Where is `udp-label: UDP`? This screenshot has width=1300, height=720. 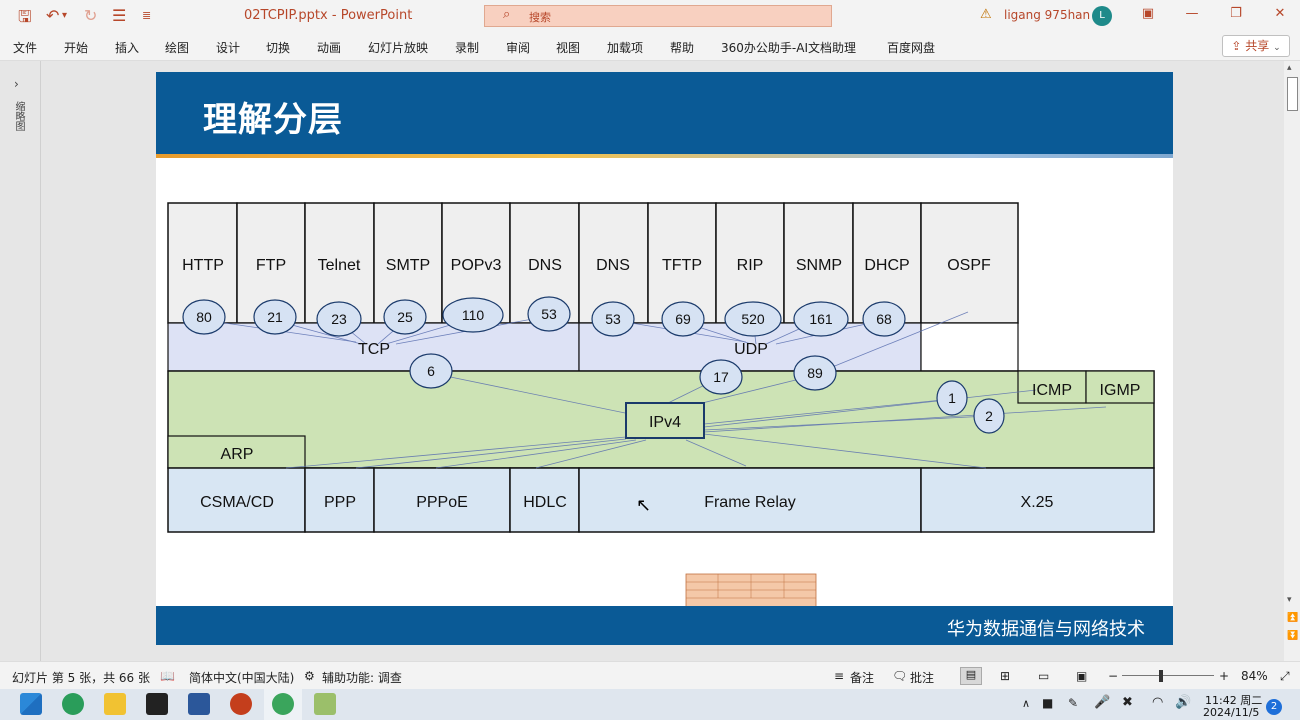
udp-label: UDP is located at coordinates (751, 349).